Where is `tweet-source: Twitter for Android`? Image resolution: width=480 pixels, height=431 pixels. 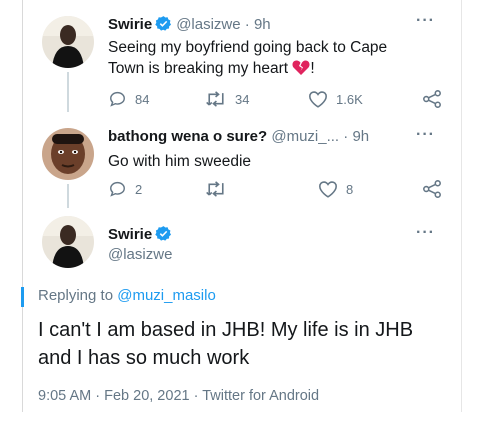 tweet-source: Twitter for Android is located at coordinates (260, 396).